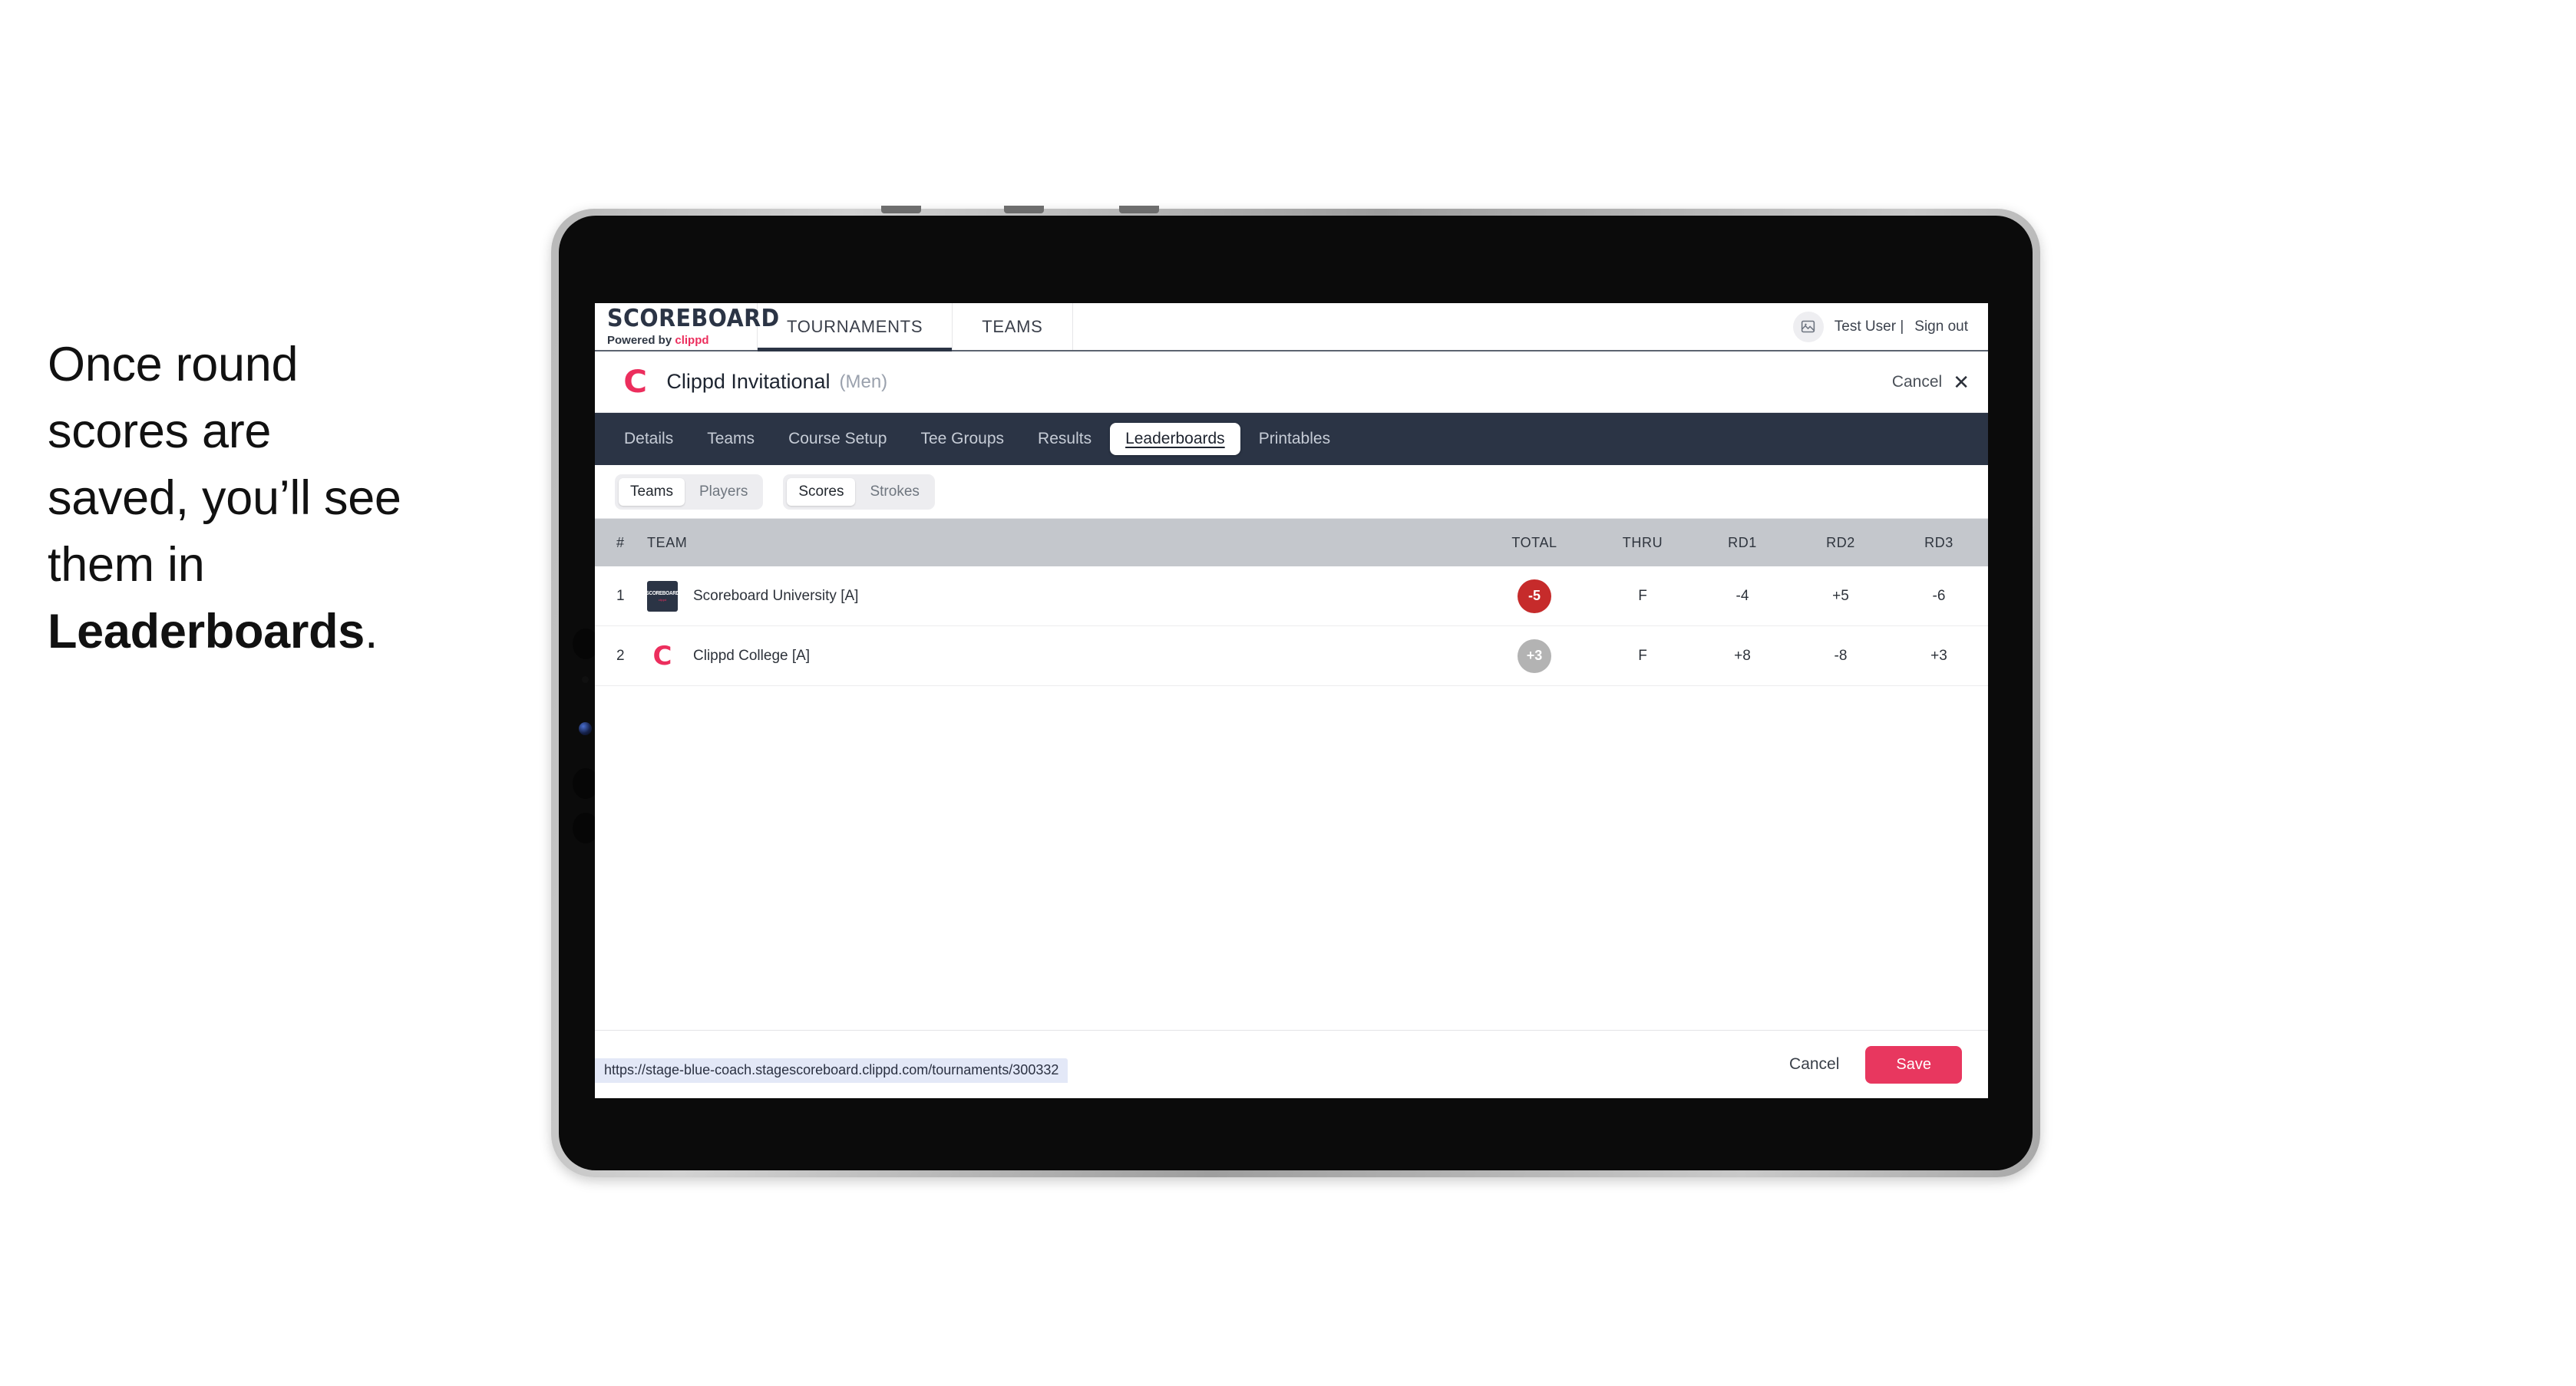 The height and width of the screenshot is (1386, 2576). Describe the element at coordinates (1814, 1064) in the screenshot. I see `cancel-button: Cancel` at that location.